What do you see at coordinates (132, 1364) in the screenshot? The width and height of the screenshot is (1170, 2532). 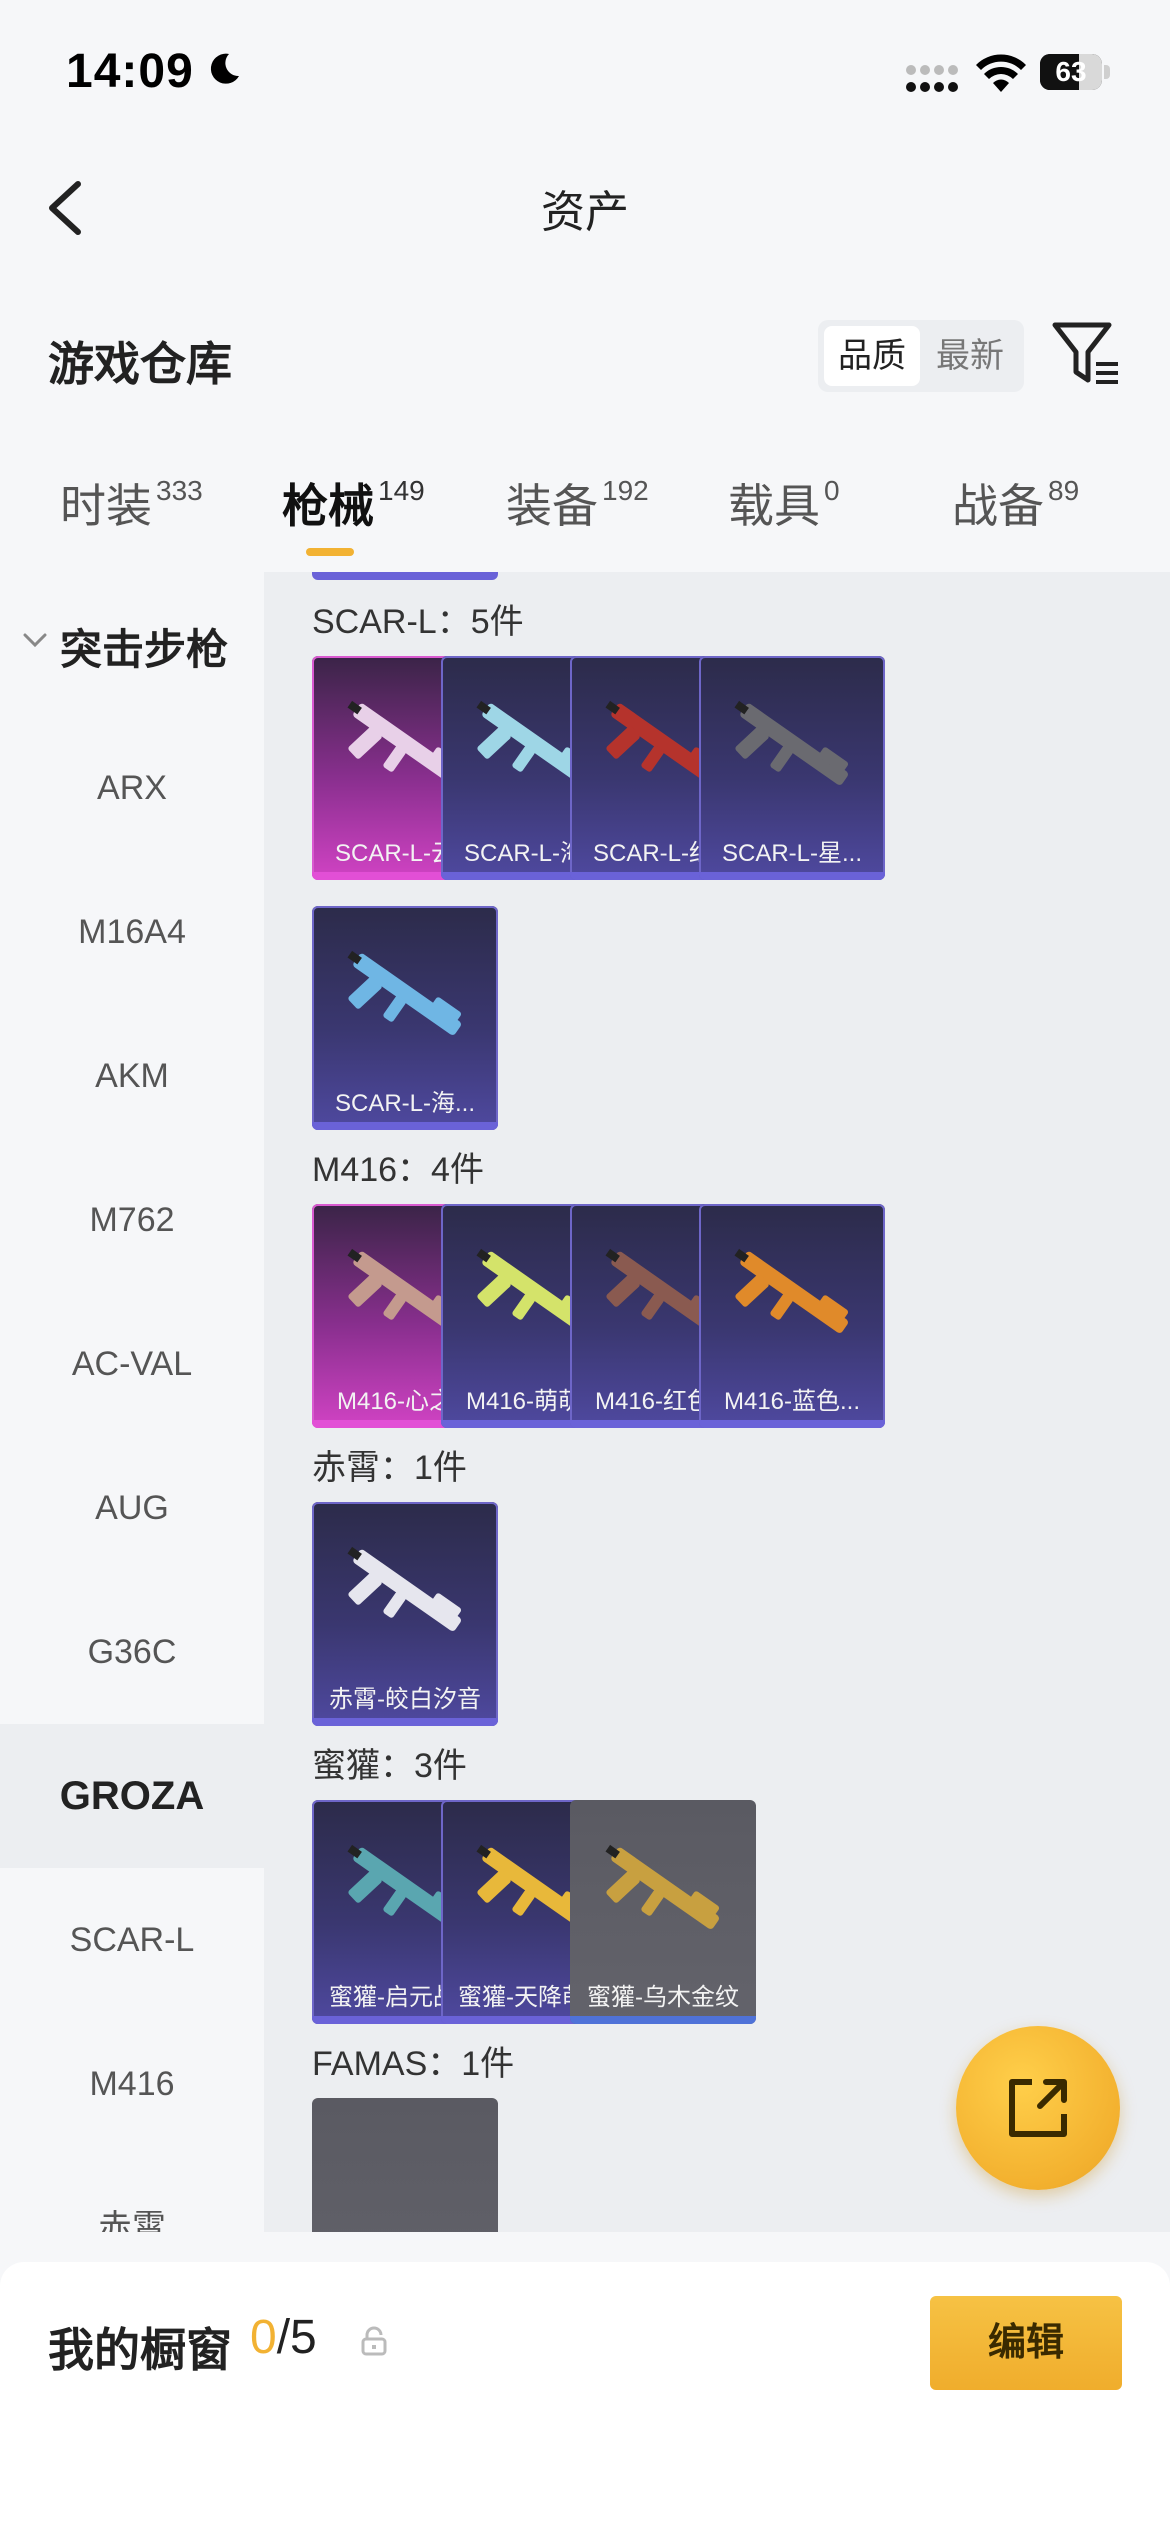 I see `sidebar-item-ac-val: AC-VAL` at bounding box center [132, 1364].